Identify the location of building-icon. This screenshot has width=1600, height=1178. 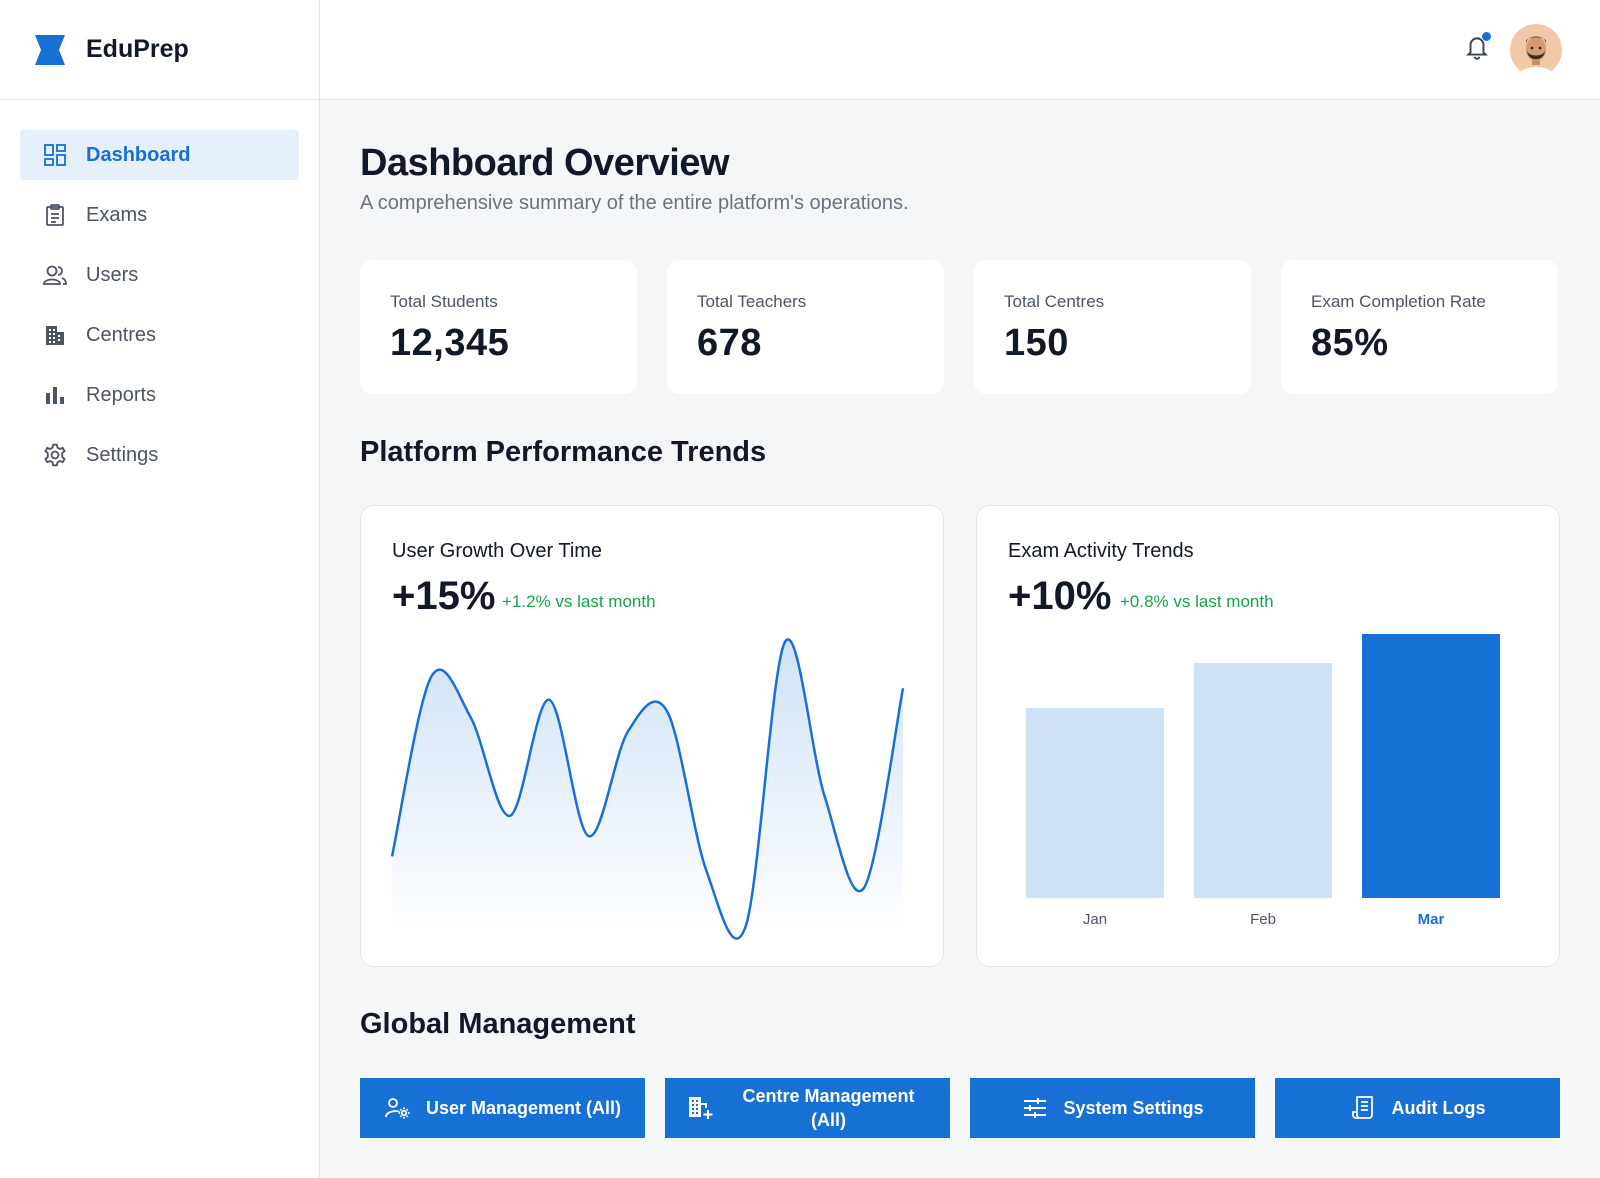
(55, 335).